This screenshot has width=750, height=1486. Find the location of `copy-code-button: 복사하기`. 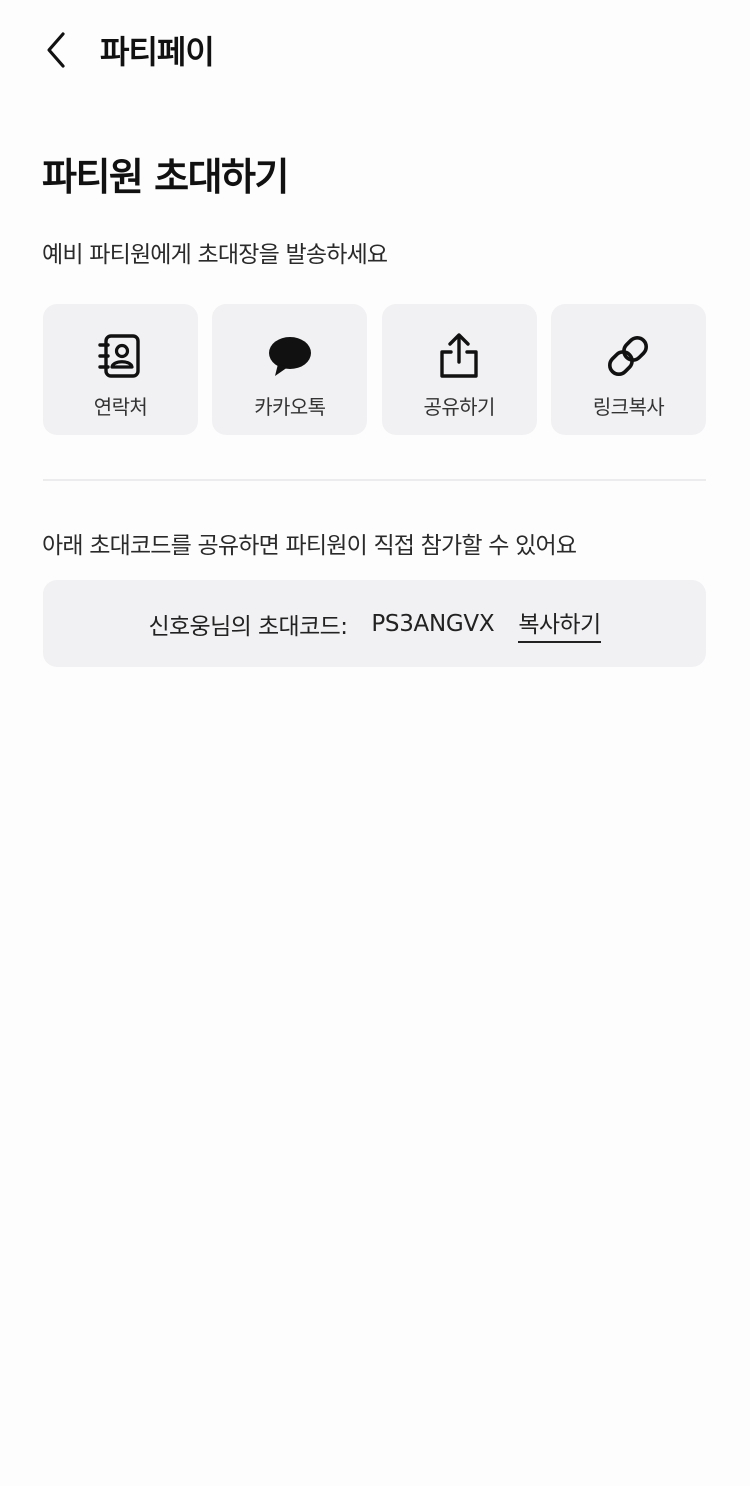

copy-code-button: 복사하기 is located at coordinates (559, 624).